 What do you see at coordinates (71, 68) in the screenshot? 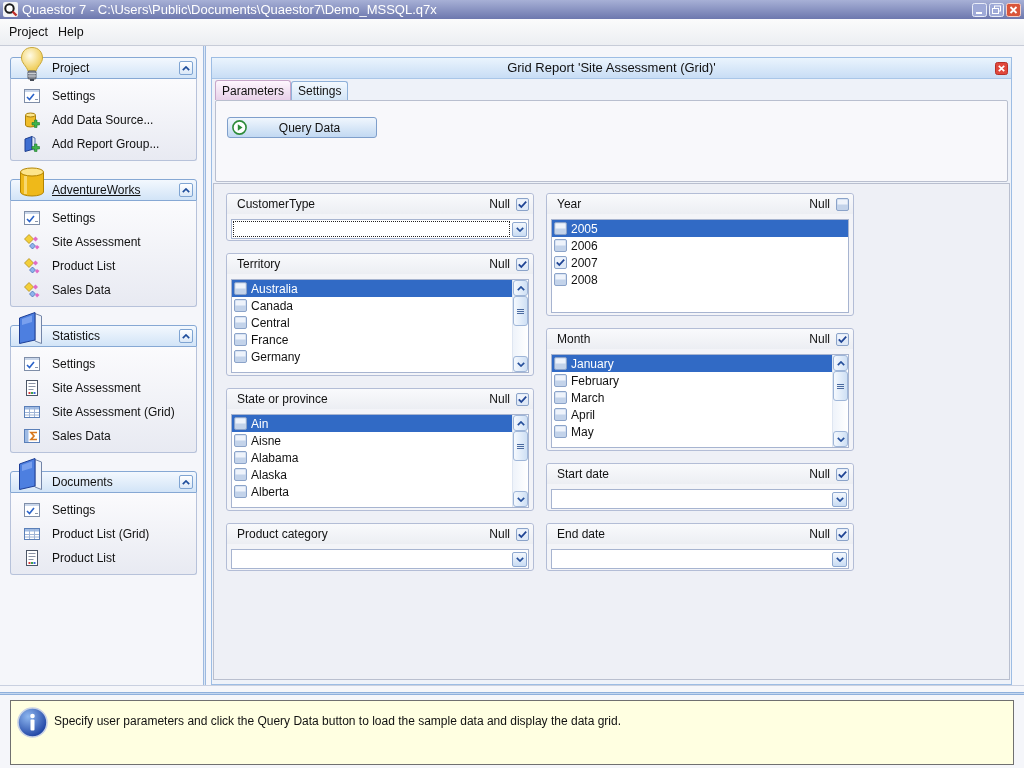
I see `group-title: Project` at bounding box center [71, 68].